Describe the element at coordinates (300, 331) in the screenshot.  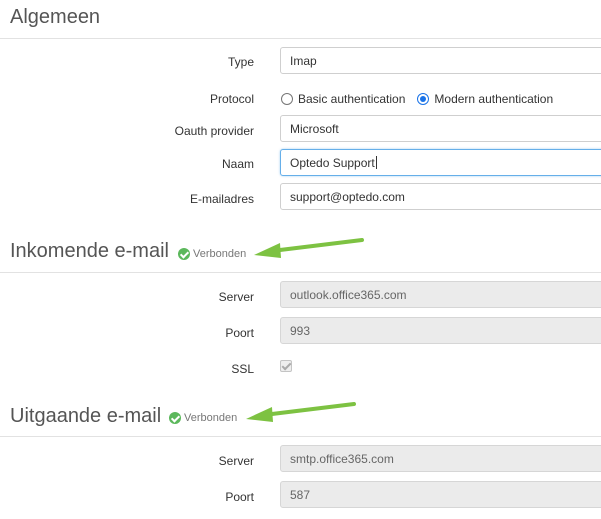
I see `incoming-port-value: 993` at that location.